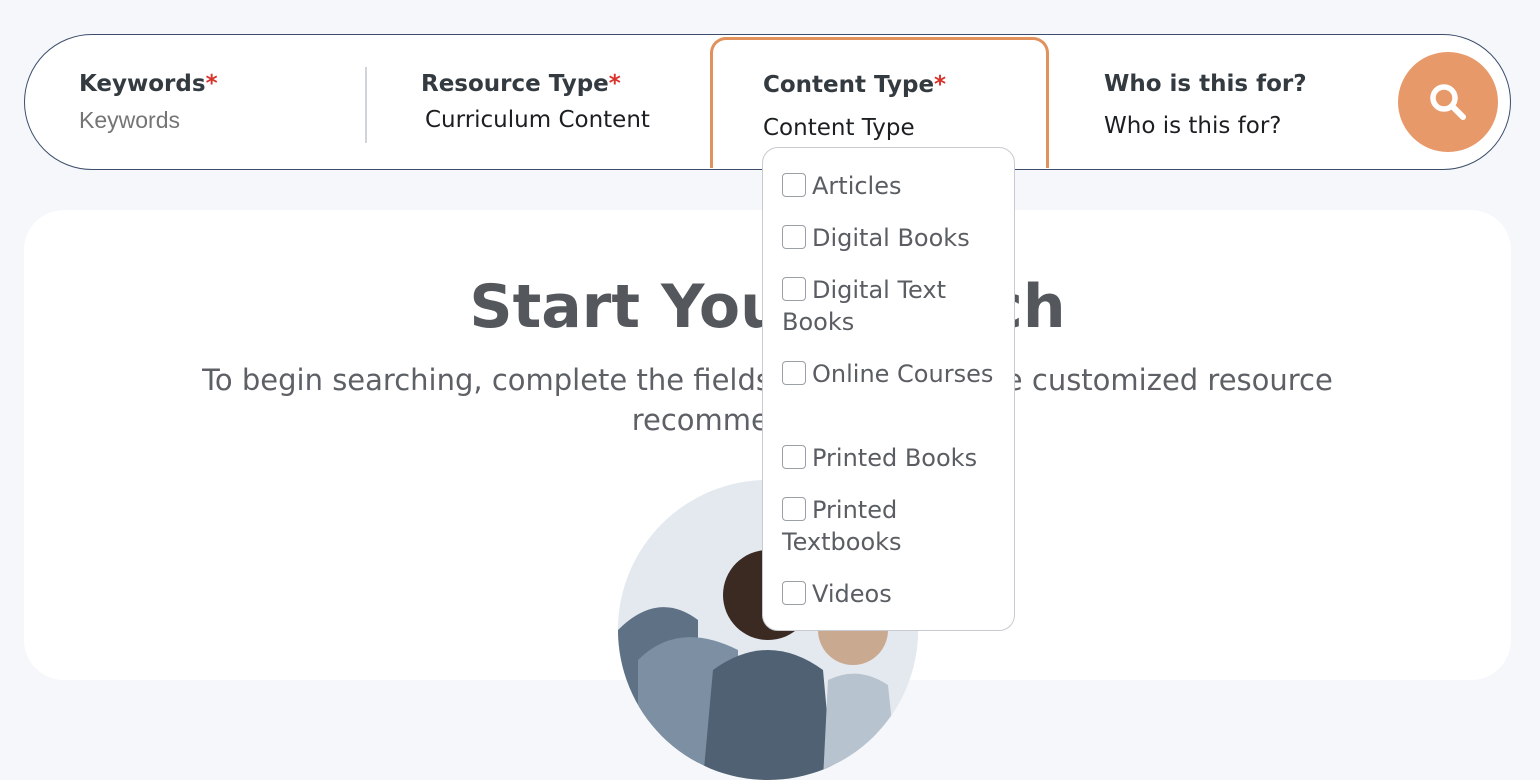 This screenshot has height=780, width=1540. I want to click on who-is-this-for-select: Who is this for?, so click(1193, 126).